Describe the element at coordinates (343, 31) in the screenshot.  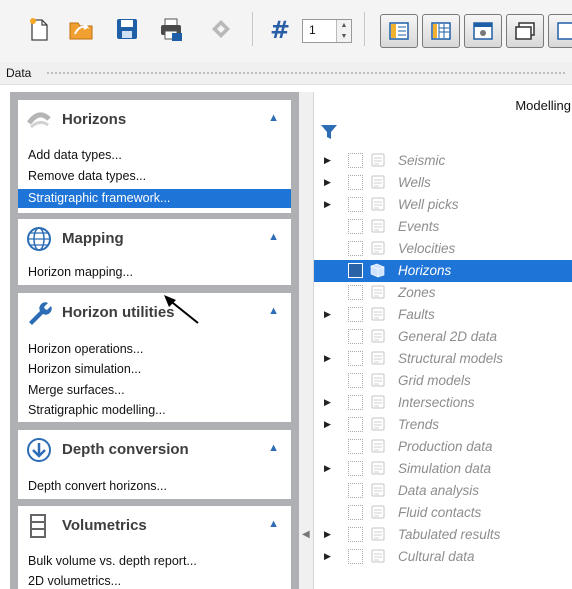
I see `stepper-arrows: ▲ ▼` at that location.